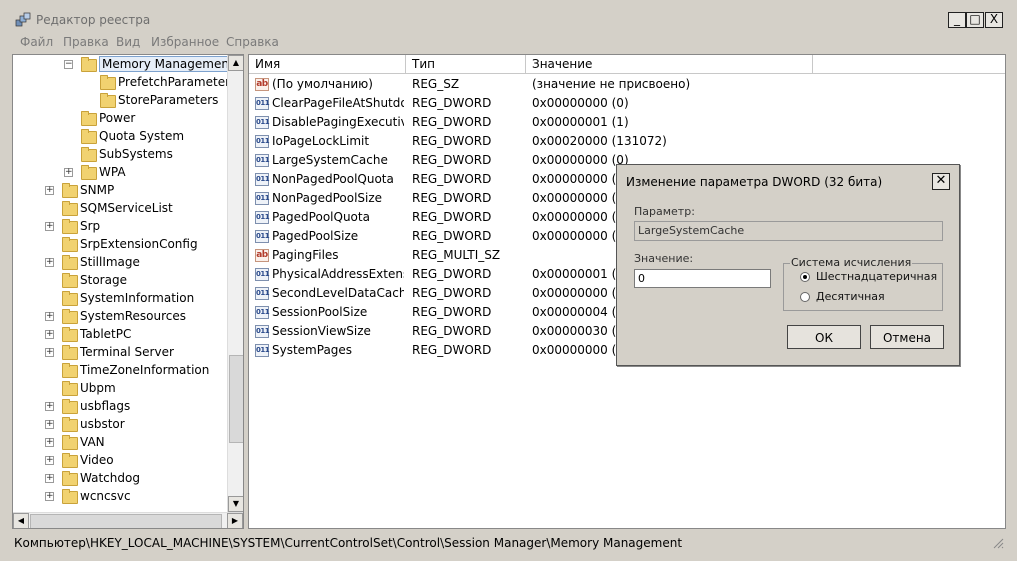 The width and height of the screenshot is (1017, 561). I want to click on scroll-right-arrow-icon: ▶, so click(235, 520).